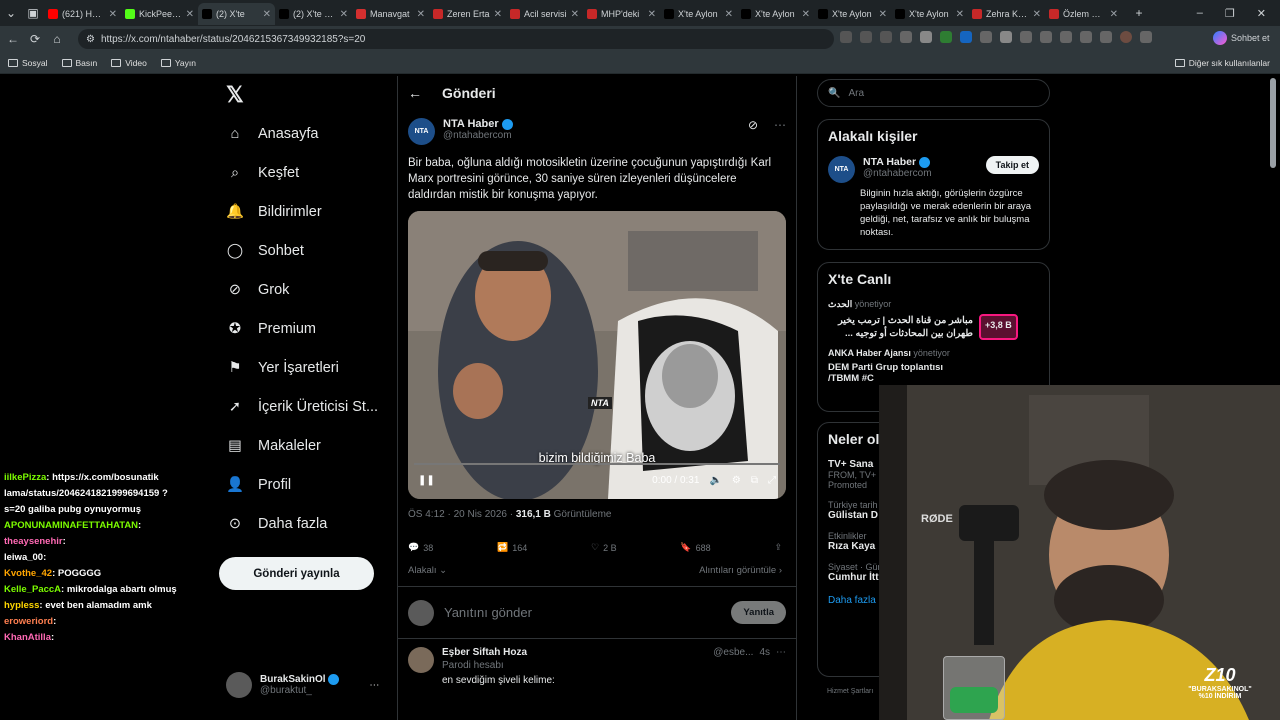 Image resolution: width=1280 pixels, height=720 pixels. I want to click on zoom-icon, so click(866, 37).